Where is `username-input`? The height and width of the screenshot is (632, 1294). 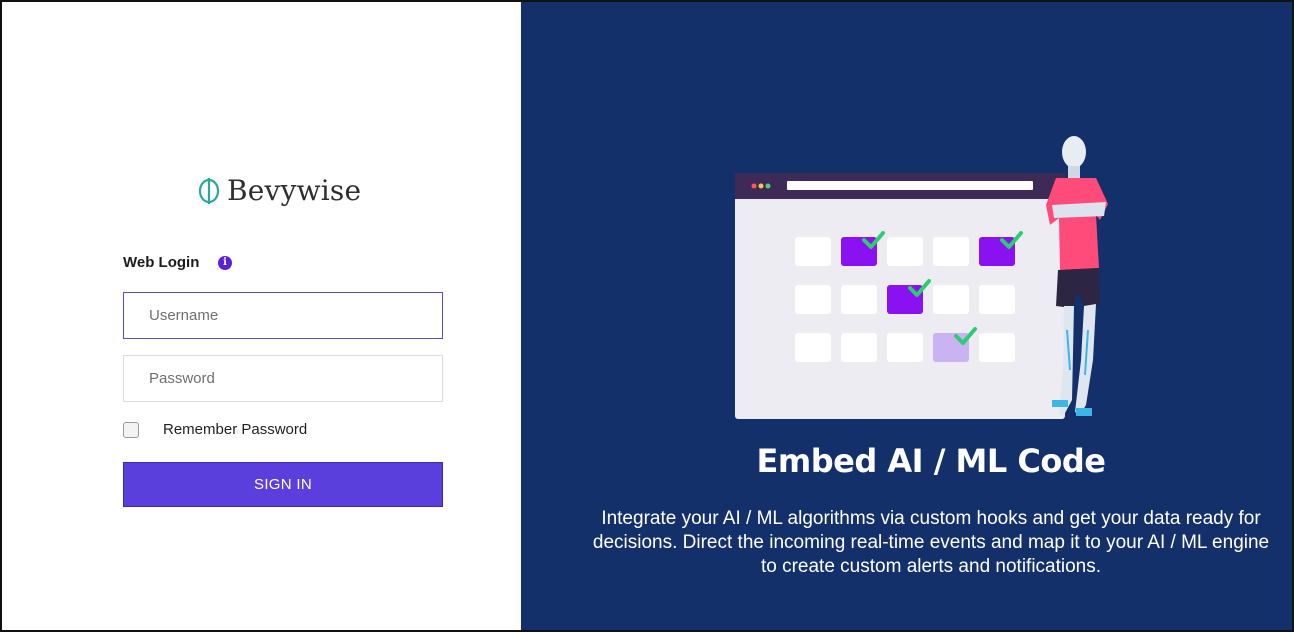
username-input is located at coordinates (283, 315).